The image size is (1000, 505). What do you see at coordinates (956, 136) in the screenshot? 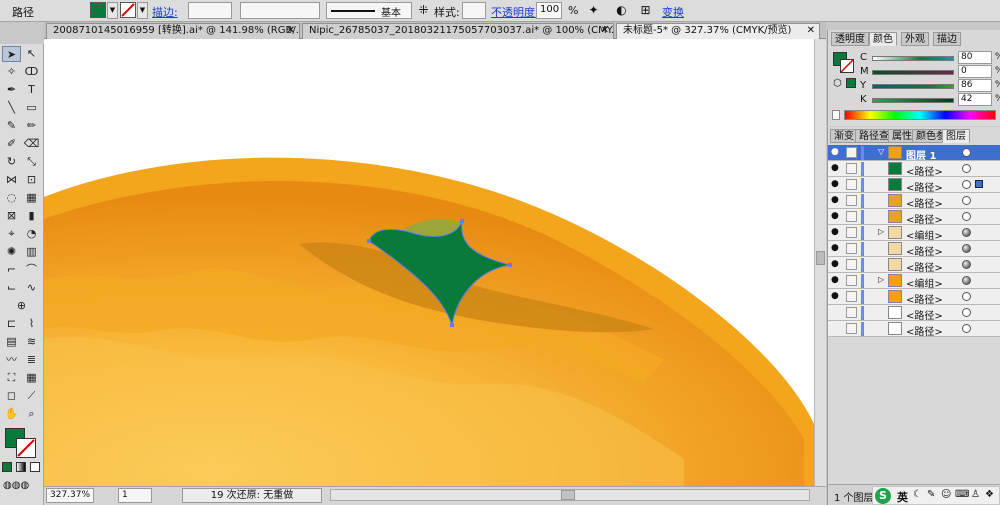
I see `tab-layers: 图层` at bounding box center [956, 136].